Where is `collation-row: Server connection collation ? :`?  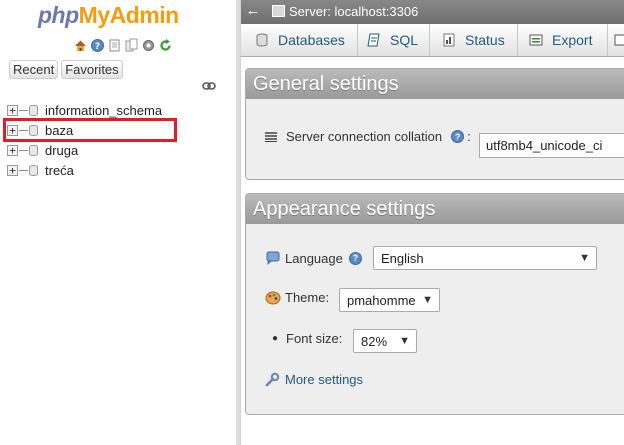
collation-row: Server connection collation ? : is located at coordinates (368, 136).